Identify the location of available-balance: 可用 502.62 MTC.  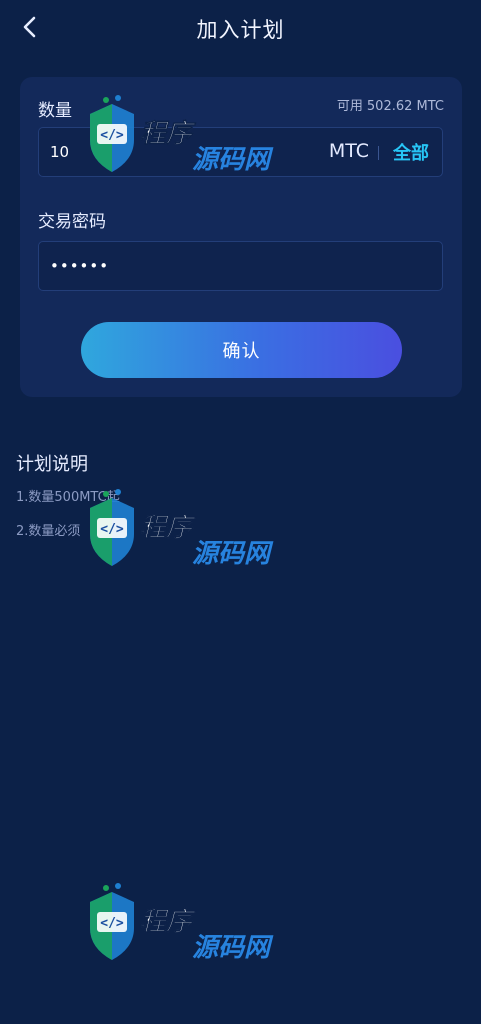
(390, 104).